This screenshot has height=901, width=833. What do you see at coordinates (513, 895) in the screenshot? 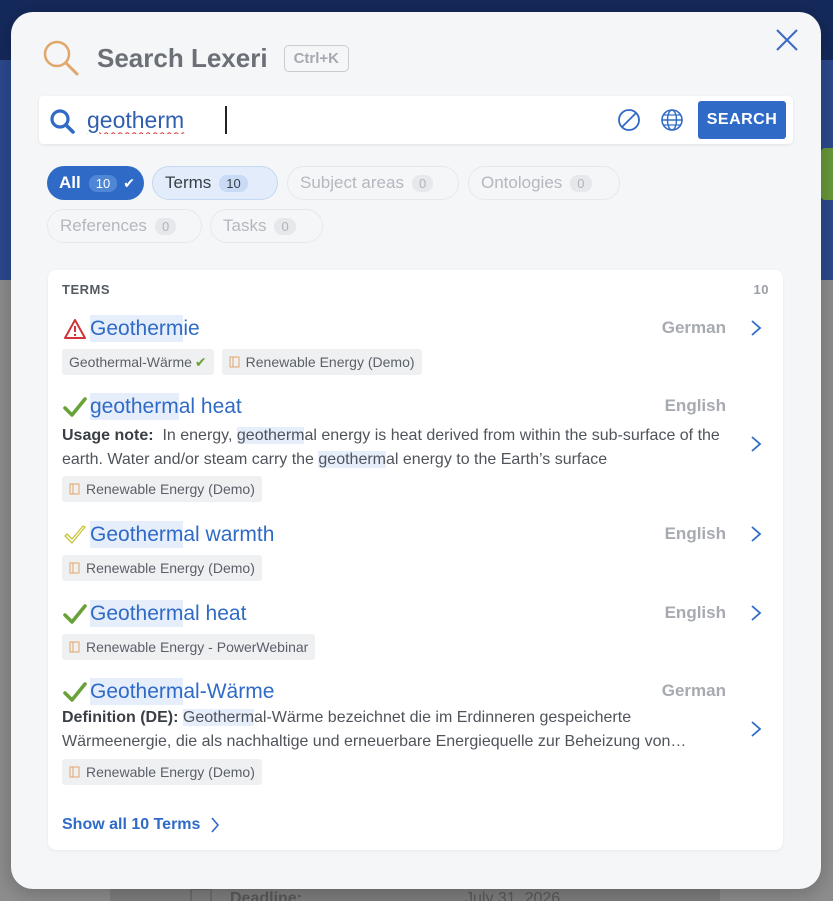
I see `background-deadline-value: July 31, 2026` at bounding box center [513, 895].